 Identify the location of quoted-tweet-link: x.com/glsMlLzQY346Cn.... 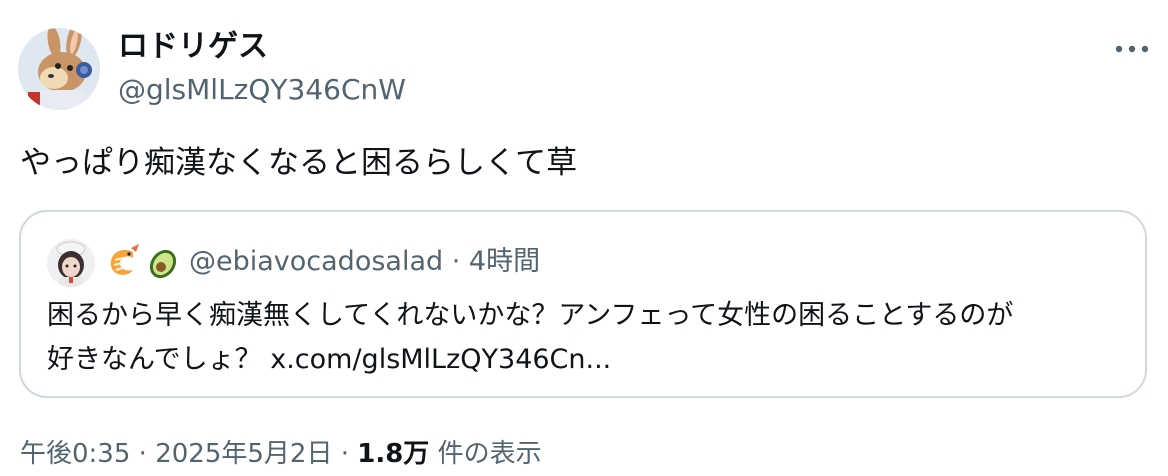
(440, 359).